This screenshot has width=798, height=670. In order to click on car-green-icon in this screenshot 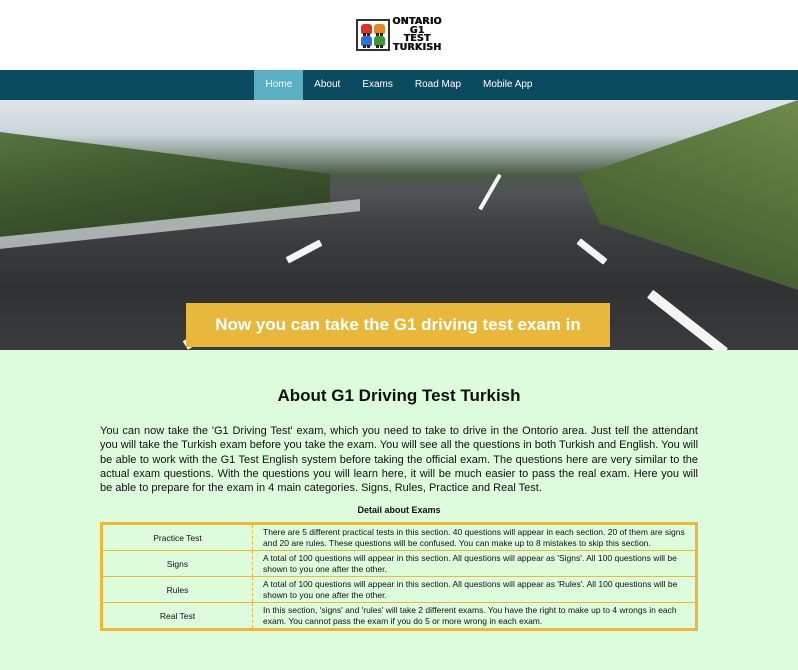, I will do `click(380, 42)`.